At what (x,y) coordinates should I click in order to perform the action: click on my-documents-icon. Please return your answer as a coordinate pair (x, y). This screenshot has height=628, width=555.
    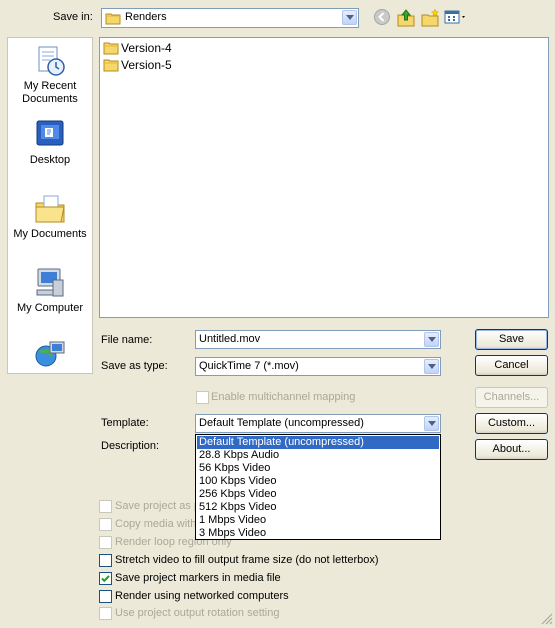
    Looking at the image, I should click on (50, 209).